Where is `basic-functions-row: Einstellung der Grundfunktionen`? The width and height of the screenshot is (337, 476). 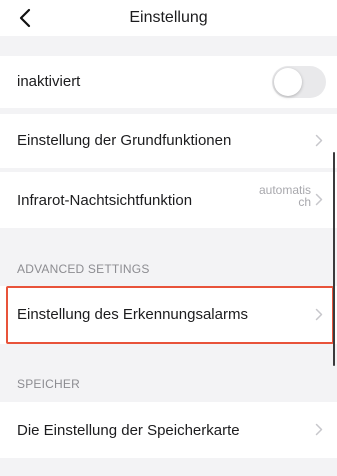 basic-functions-row: Einstellung der Grundfunktionen is located at coordinates (168, 141).